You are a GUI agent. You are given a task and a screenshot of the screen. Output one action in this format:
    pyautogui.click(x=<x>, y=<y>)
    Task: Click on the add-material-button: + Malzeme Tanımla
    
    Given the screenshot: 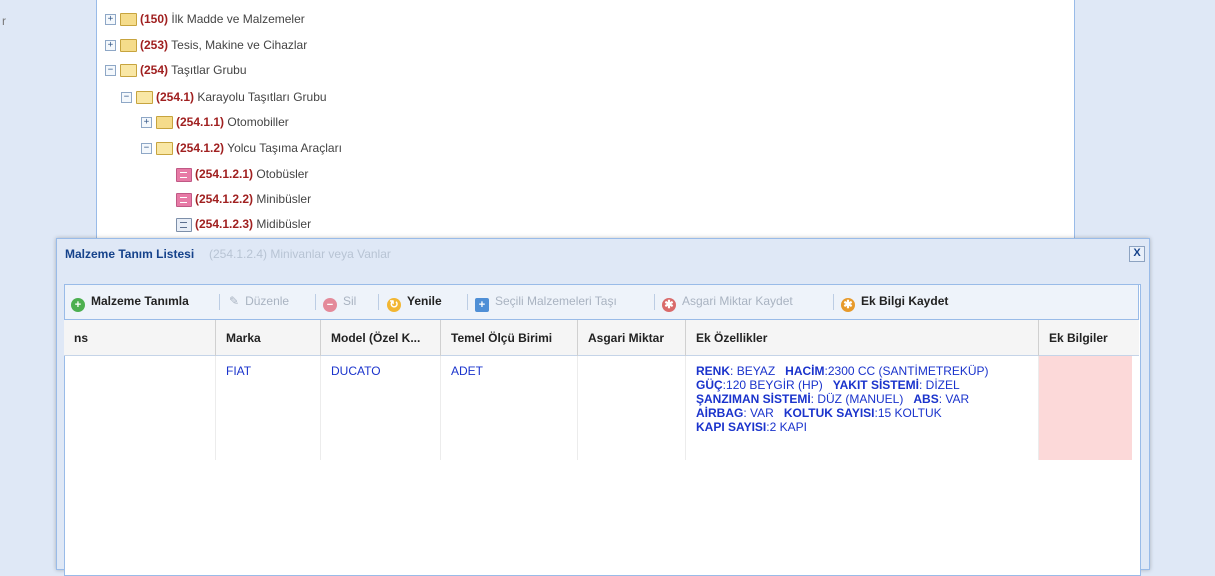 What is the action you would take?
    pyautogui.click(x=130, y=303)
    